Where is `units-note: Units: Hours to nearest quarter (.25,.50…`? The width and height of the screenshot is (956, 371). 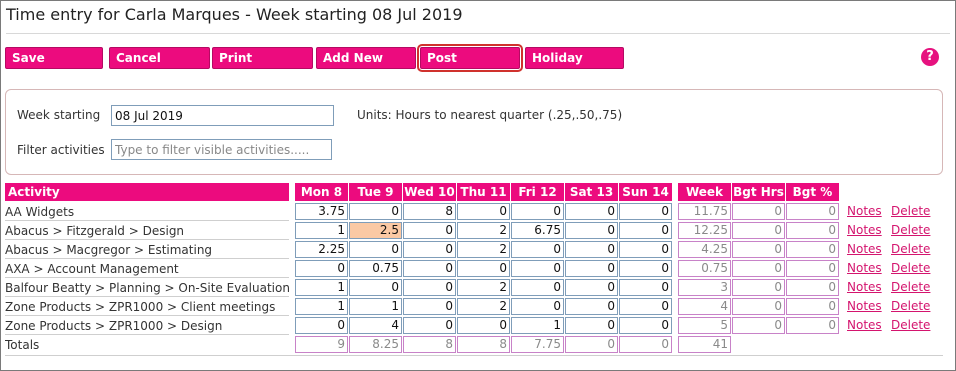
units-note: Units: Hours to nearest quarter (.25,.50… is located at coordinates (490, 115).